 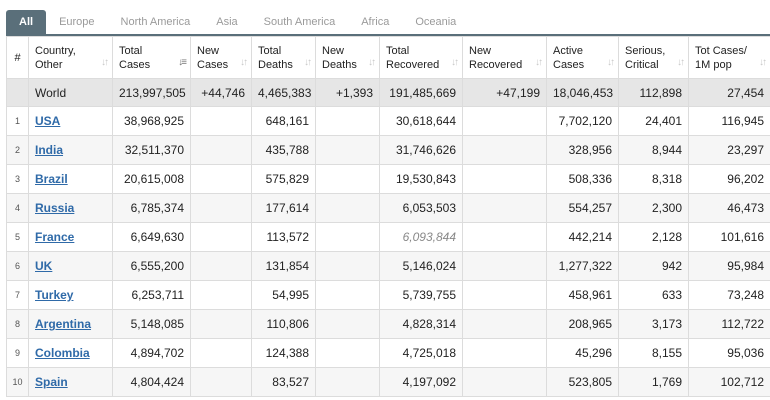 What do you see at coordinates (421, 179) in the screenshot?
I see `total-recovered-cell: 19,530,843` at bounding box center [421, 179].